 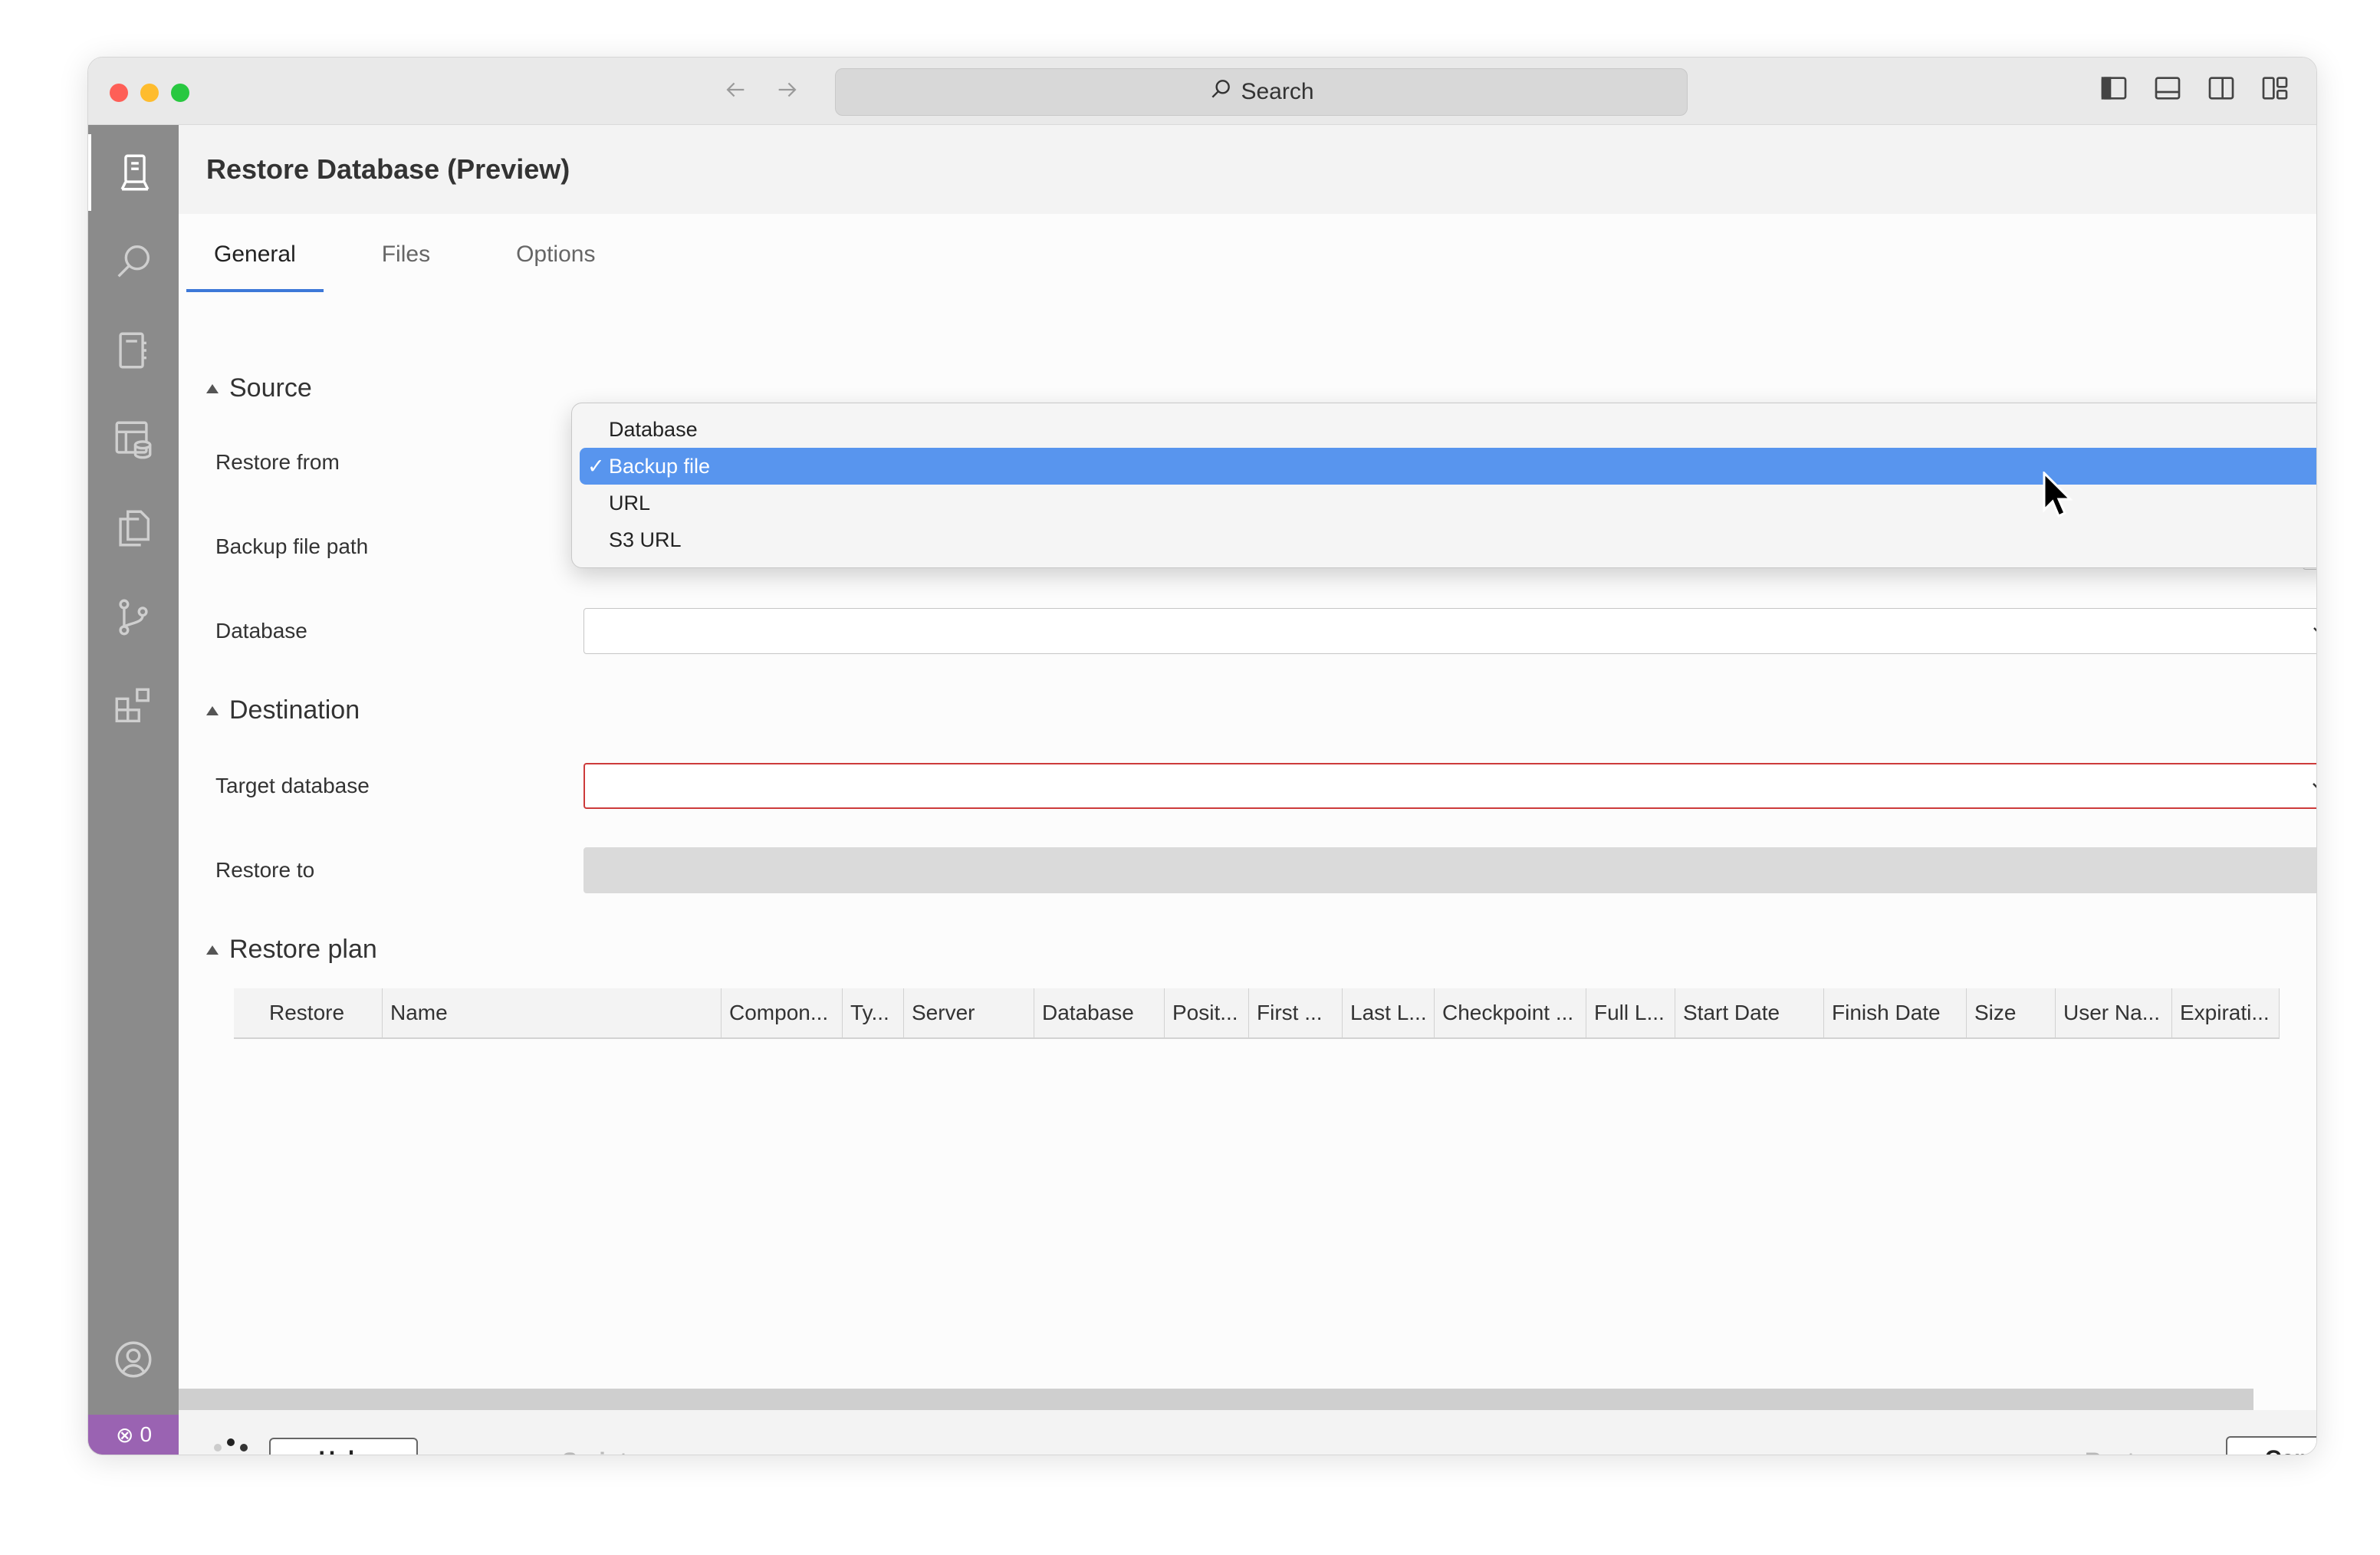 I want to click on column-header-start-date: Start Date, so click(x=1750, y=1012).